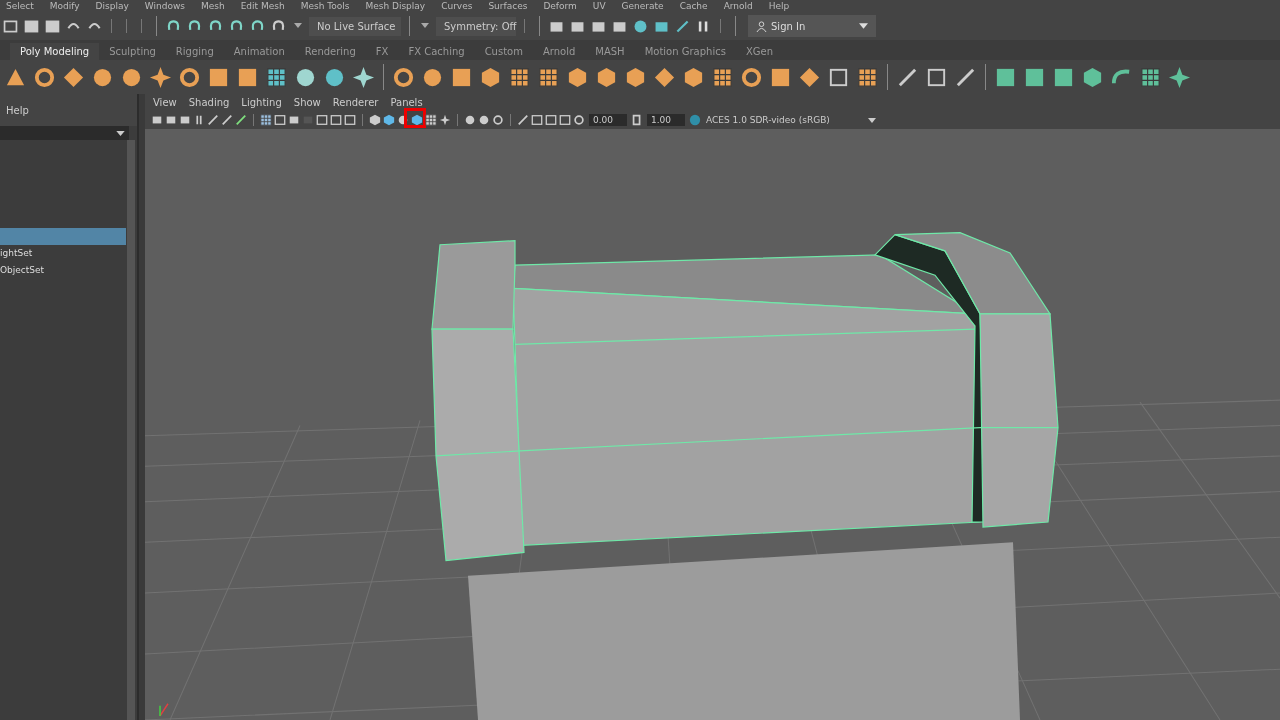 This screenshot has height=720, width=1280. What do you see at coordinates (20, 6) in the screenshot?
I see `menu-item: Select` at bounding box center [20, 6].